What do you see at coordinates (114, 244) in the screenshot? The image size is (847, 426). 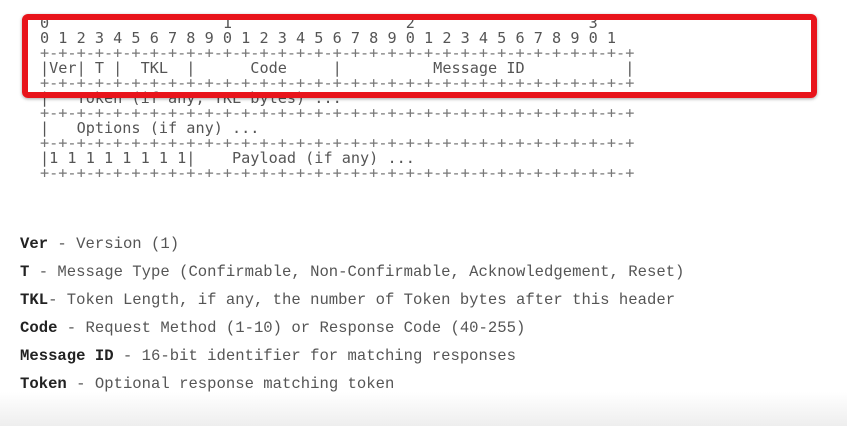 I see `legend-desc: - Version (1)` at bounding box center [114, 244].